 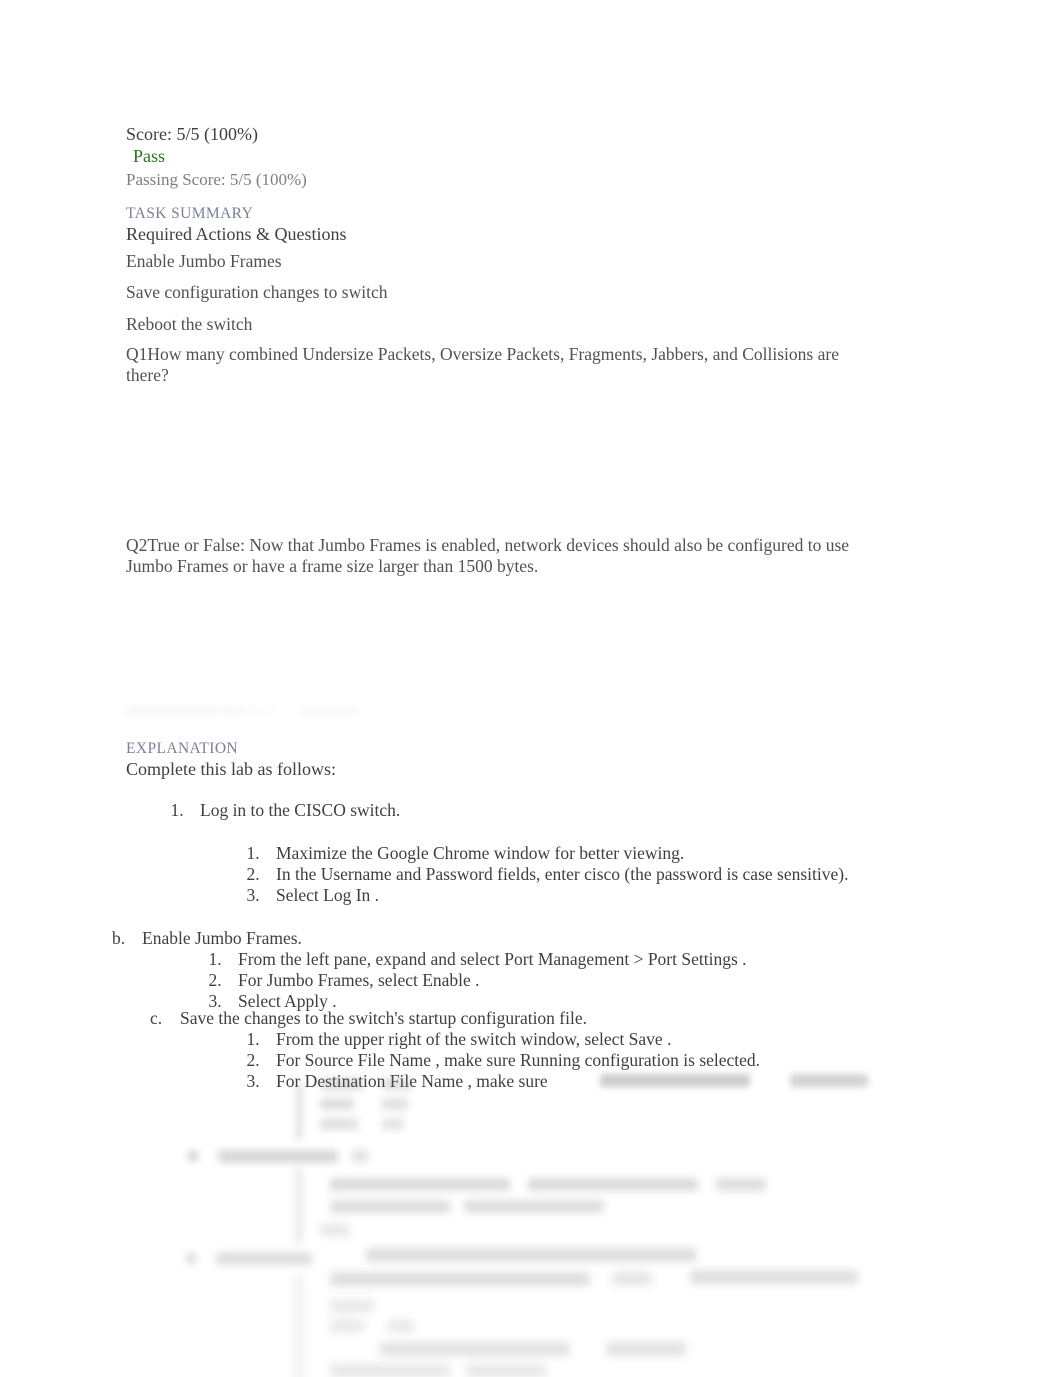 I want to click on step-1-text: Log in to the CISCO switch., so click(x=300, y=810).